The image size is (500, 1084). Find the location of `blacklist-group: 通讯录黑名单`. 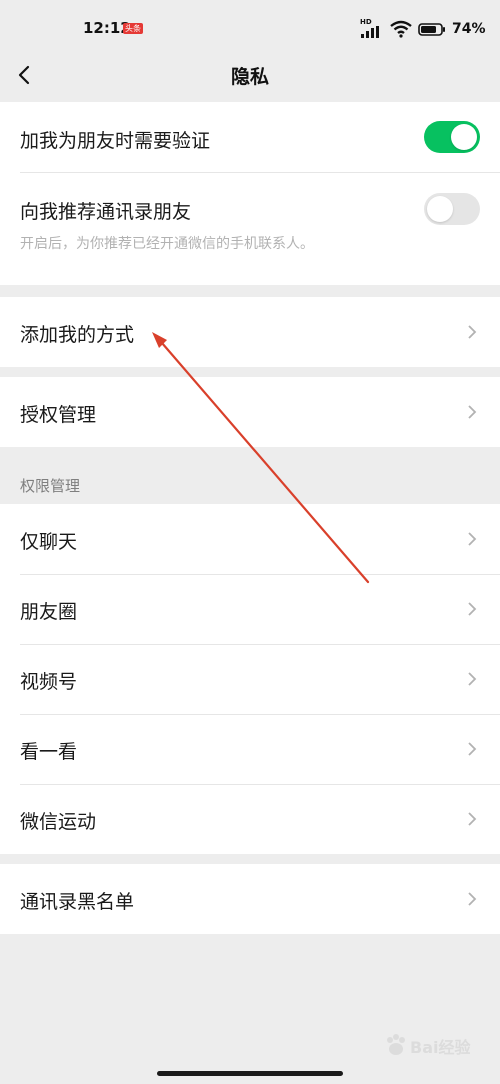

blacklist-group: 通讯录黑名单 is located at coordinates (250, 899).